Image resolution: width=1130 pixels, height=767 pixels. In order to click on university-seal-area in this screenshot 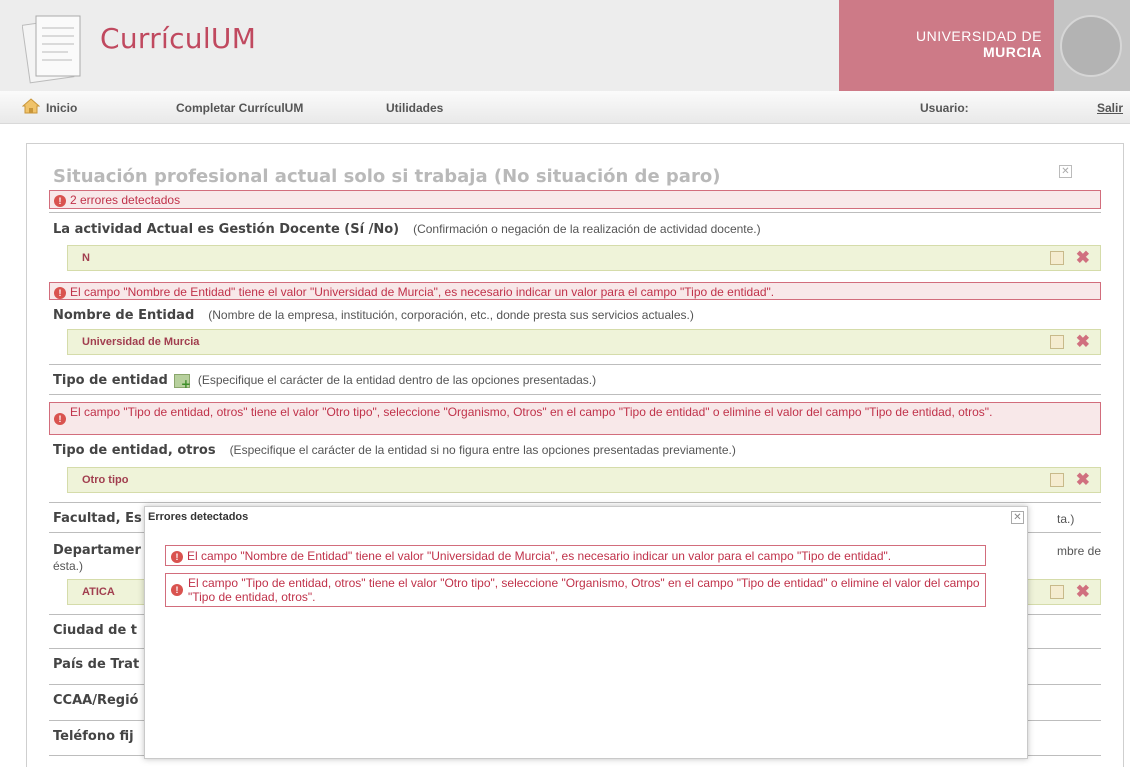, I will do `click(1092, 45)`.